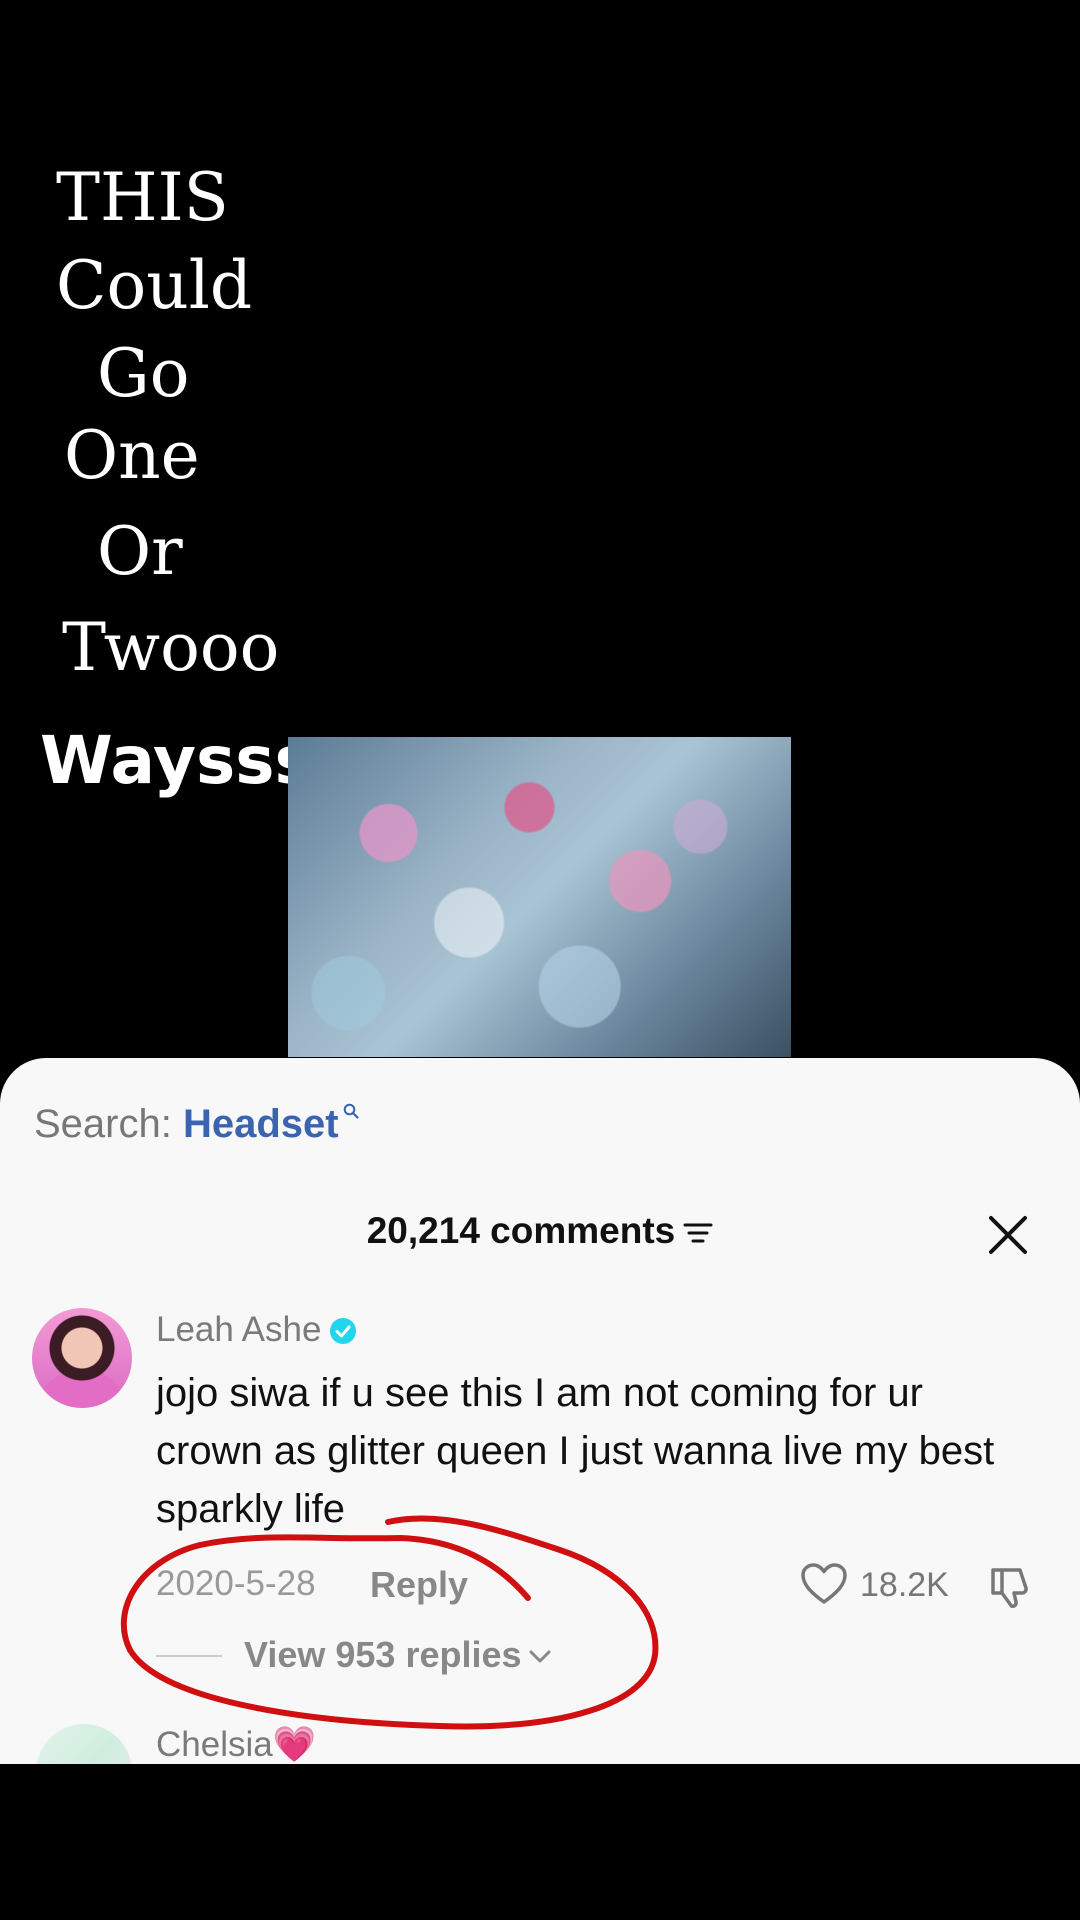 The height and width of the screenshot is (1920, 1080). What do you see at coordinates (103, 1124) in the screenshot?
I see `search-label: Search:` at bounding box center [103, 1124].